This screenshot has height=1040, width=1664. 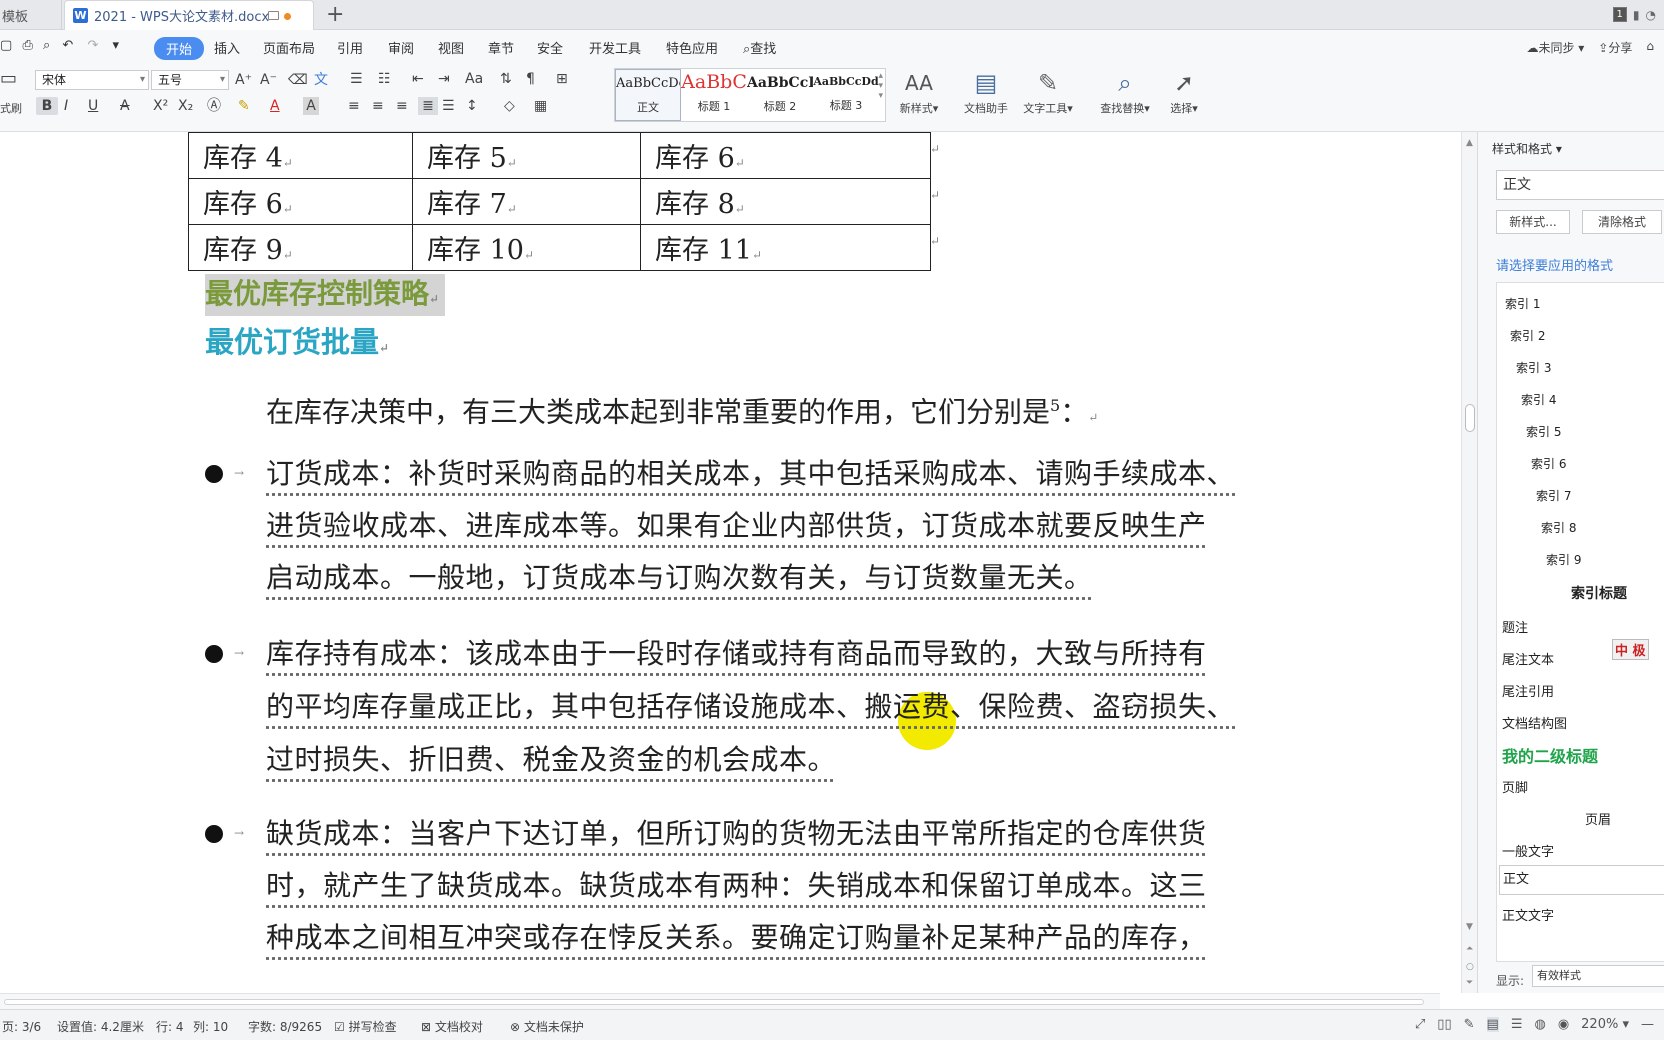 I want to click on menu-developer: 开发工具, so click(x=615, y=47).